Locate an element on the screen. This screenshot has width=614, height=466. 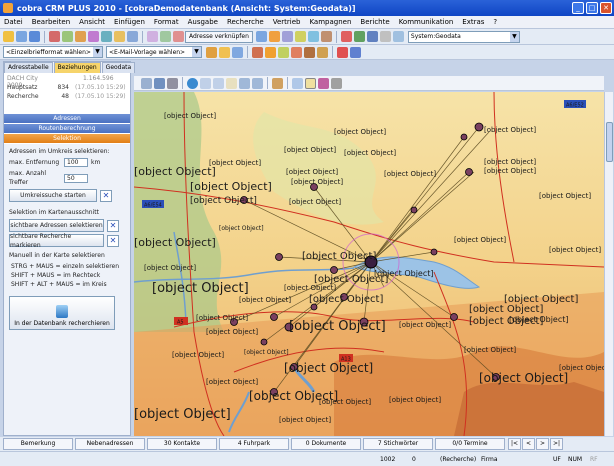
open-icon is located at coordinates (21, 36).